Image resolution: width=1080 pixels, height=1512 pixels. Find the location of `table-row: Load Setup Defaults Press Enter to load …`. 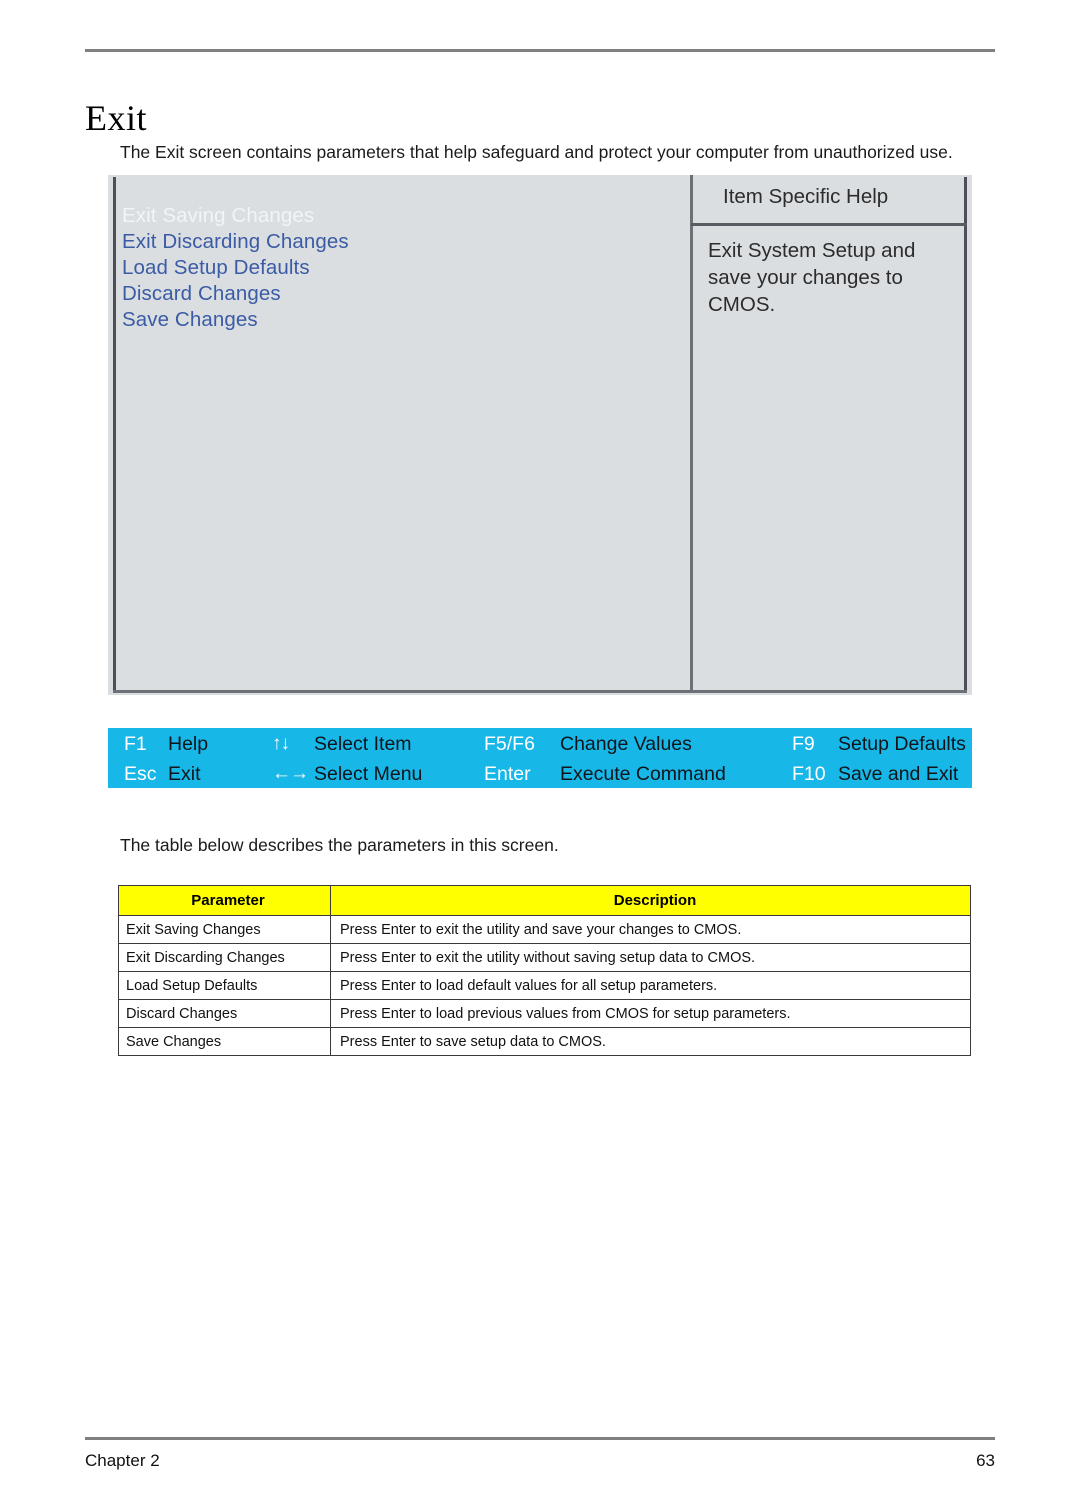

table-row: Load Setup Defaults Press Enter to load … is located at coordinates (544, 985).